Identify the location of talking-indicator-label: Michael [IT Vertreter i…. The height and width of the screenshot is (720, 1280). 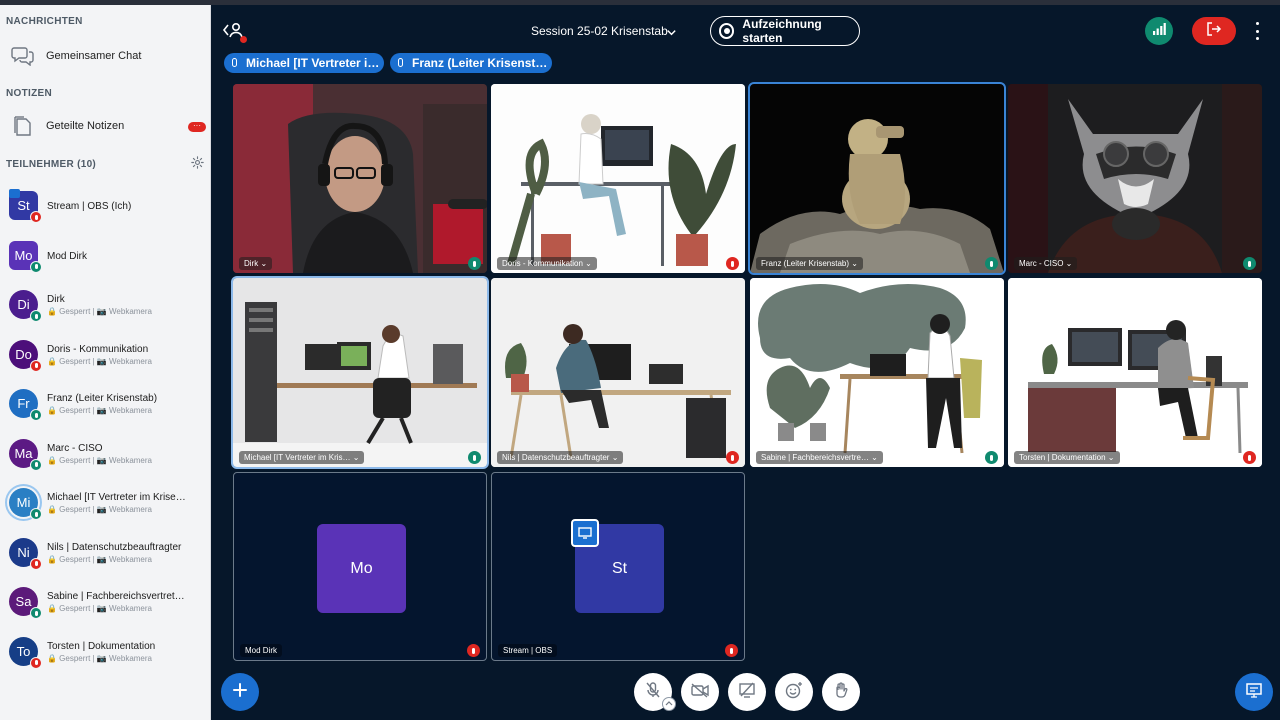
(313, 63).